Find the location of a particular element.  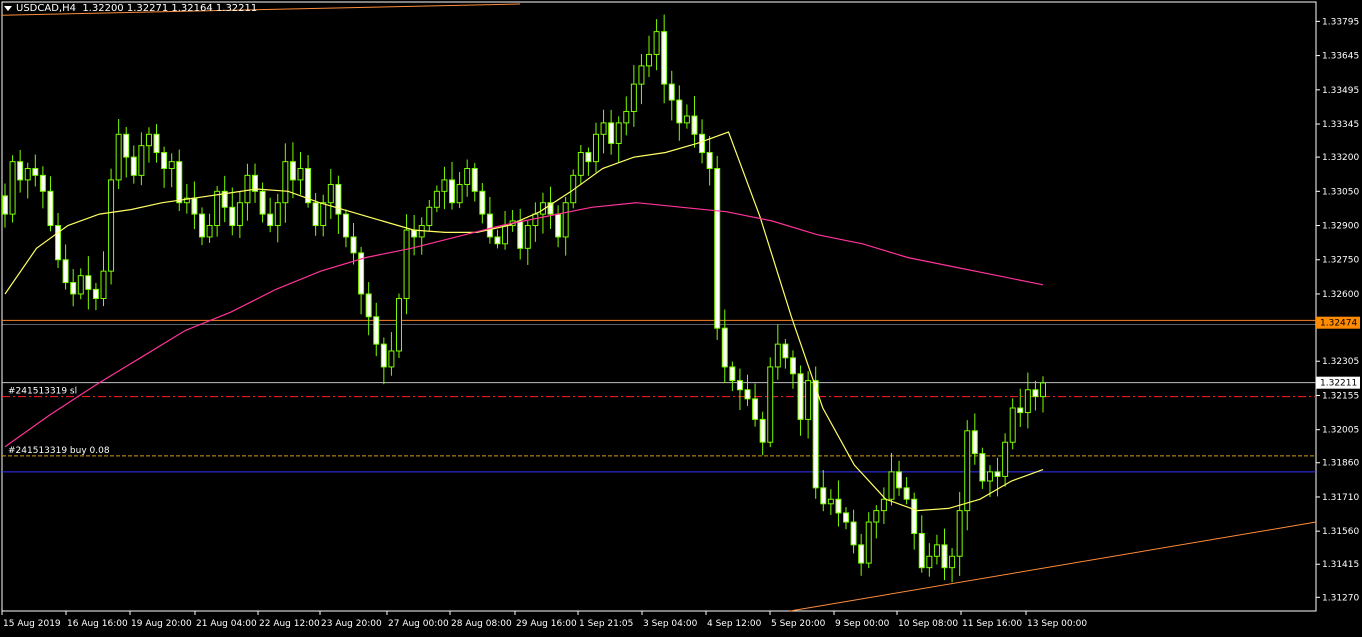

y-tick-label: 1.32305 is located at coordinates (1340, 362).